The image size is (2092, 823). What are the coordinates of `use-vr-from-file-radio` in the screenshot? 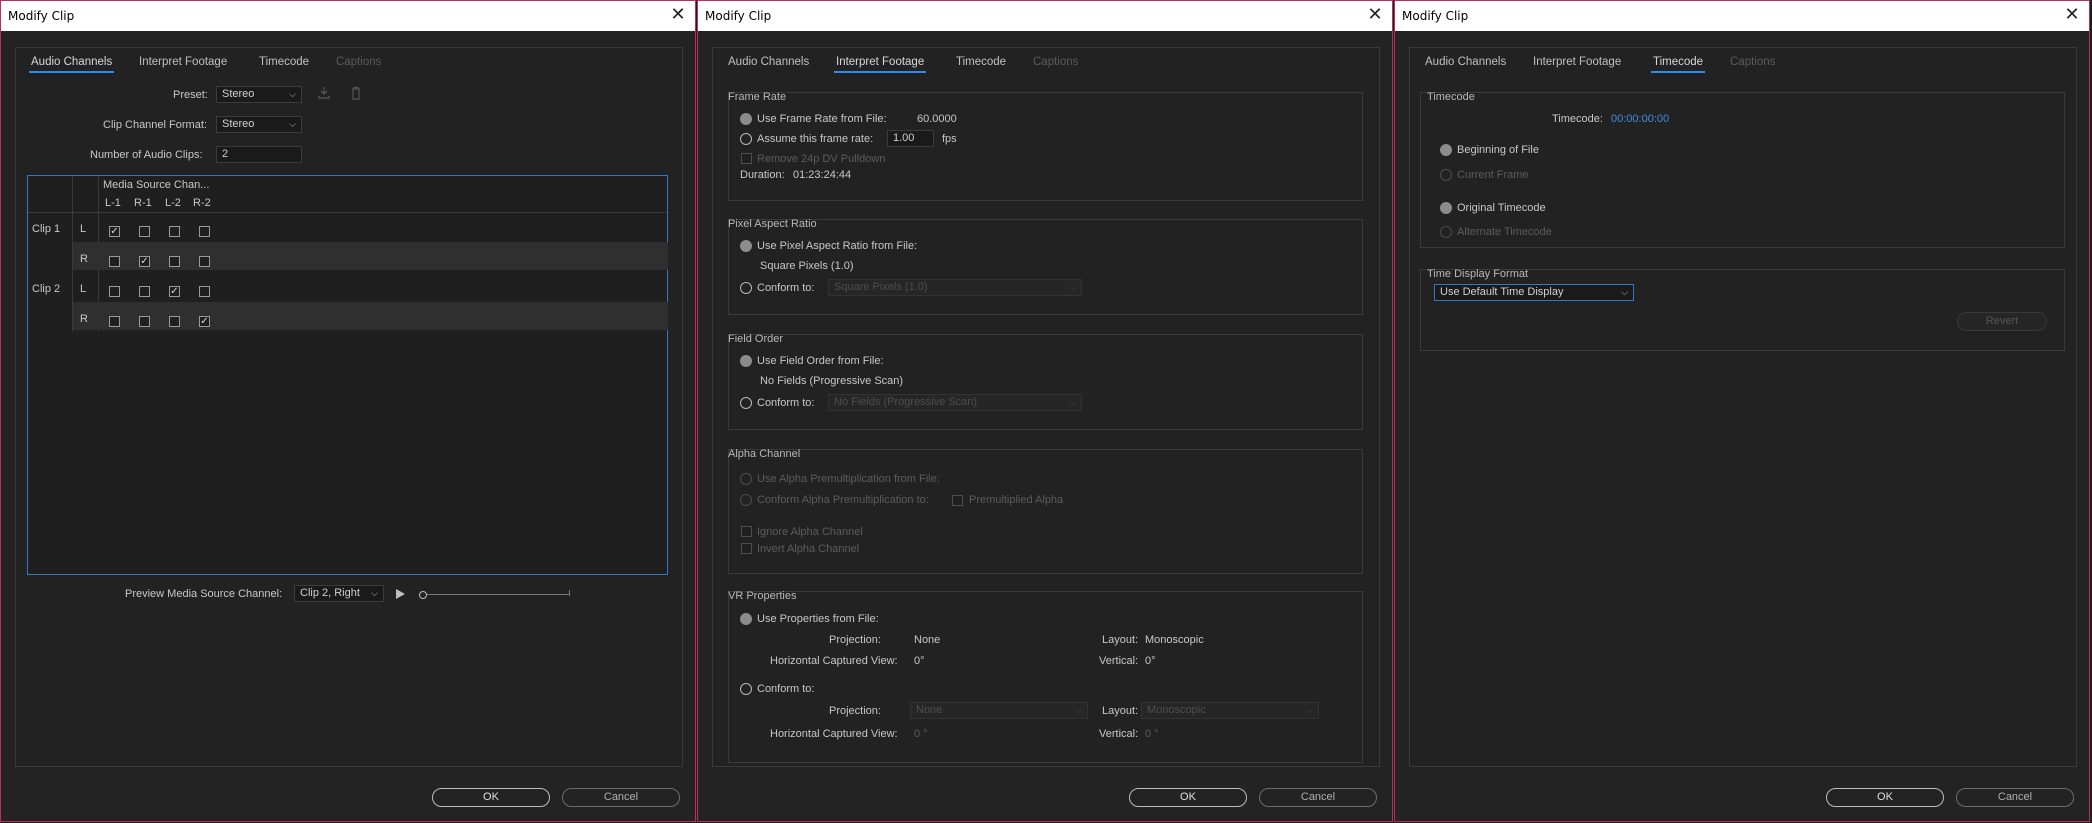 It's located at (746, 619).